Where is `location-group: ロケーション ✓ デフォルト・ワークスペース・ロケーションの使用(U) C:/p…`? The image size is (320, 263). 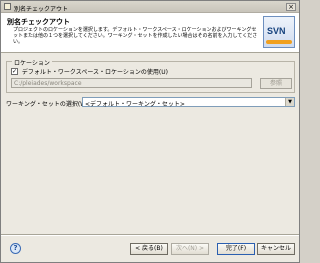
location-group: ロケーション ✓ デフォルト・ワークスペース・ロケーションの使用(U) C:/p… is located at coordinates (150, 75).